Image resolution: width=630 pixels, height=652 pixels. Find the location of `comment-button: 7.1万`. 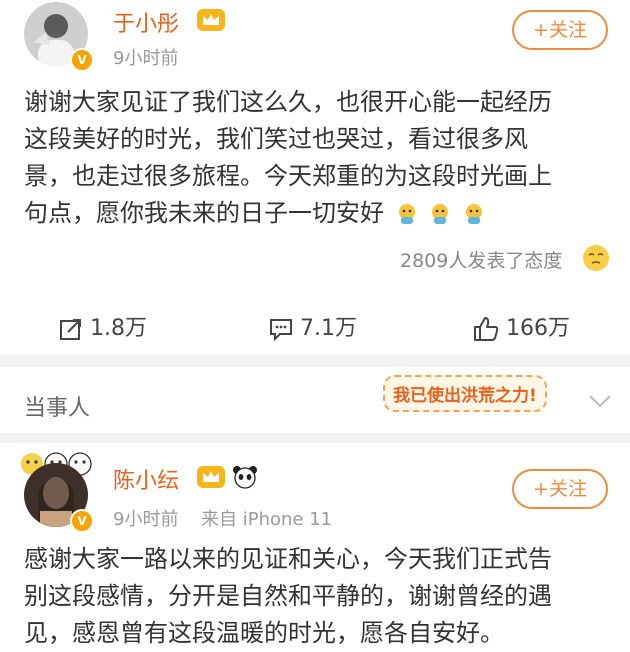

comment-button: 7.1万 is located at coordinates (312, 326).